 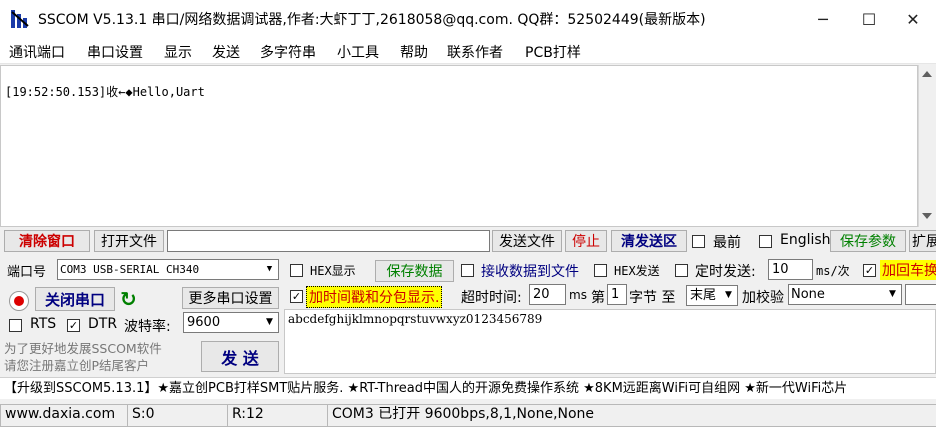 I want to click on end-value: 末尾, so click(x=703, y=295).